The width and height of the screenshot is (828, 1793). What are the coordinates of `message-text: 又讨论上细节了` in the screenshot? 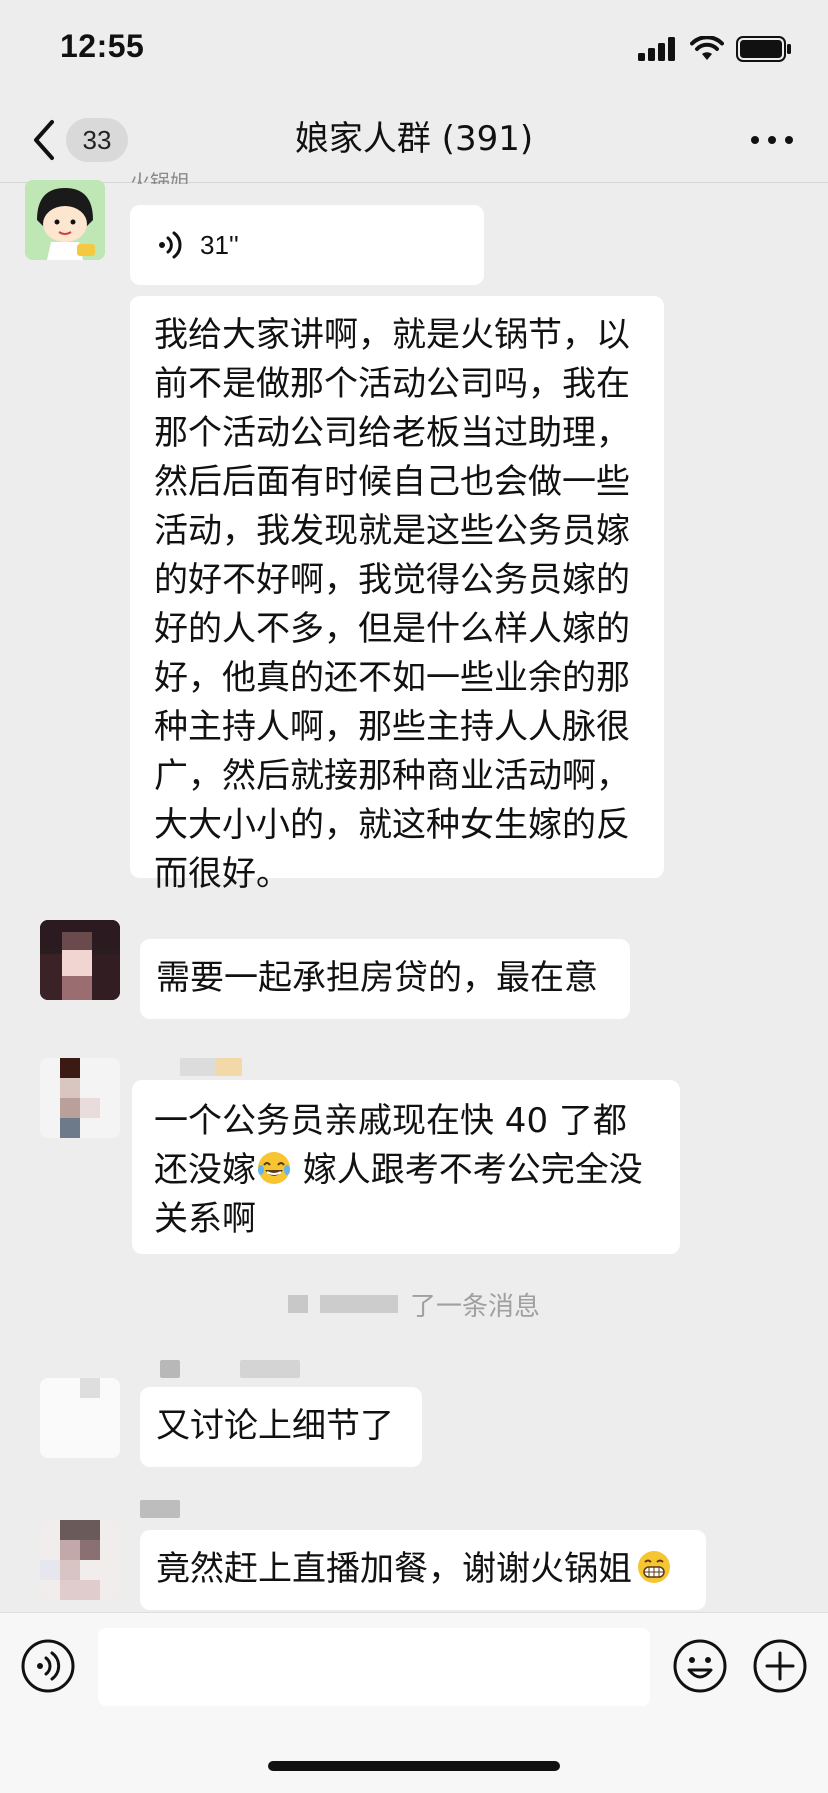 It's located at (275, 1426).